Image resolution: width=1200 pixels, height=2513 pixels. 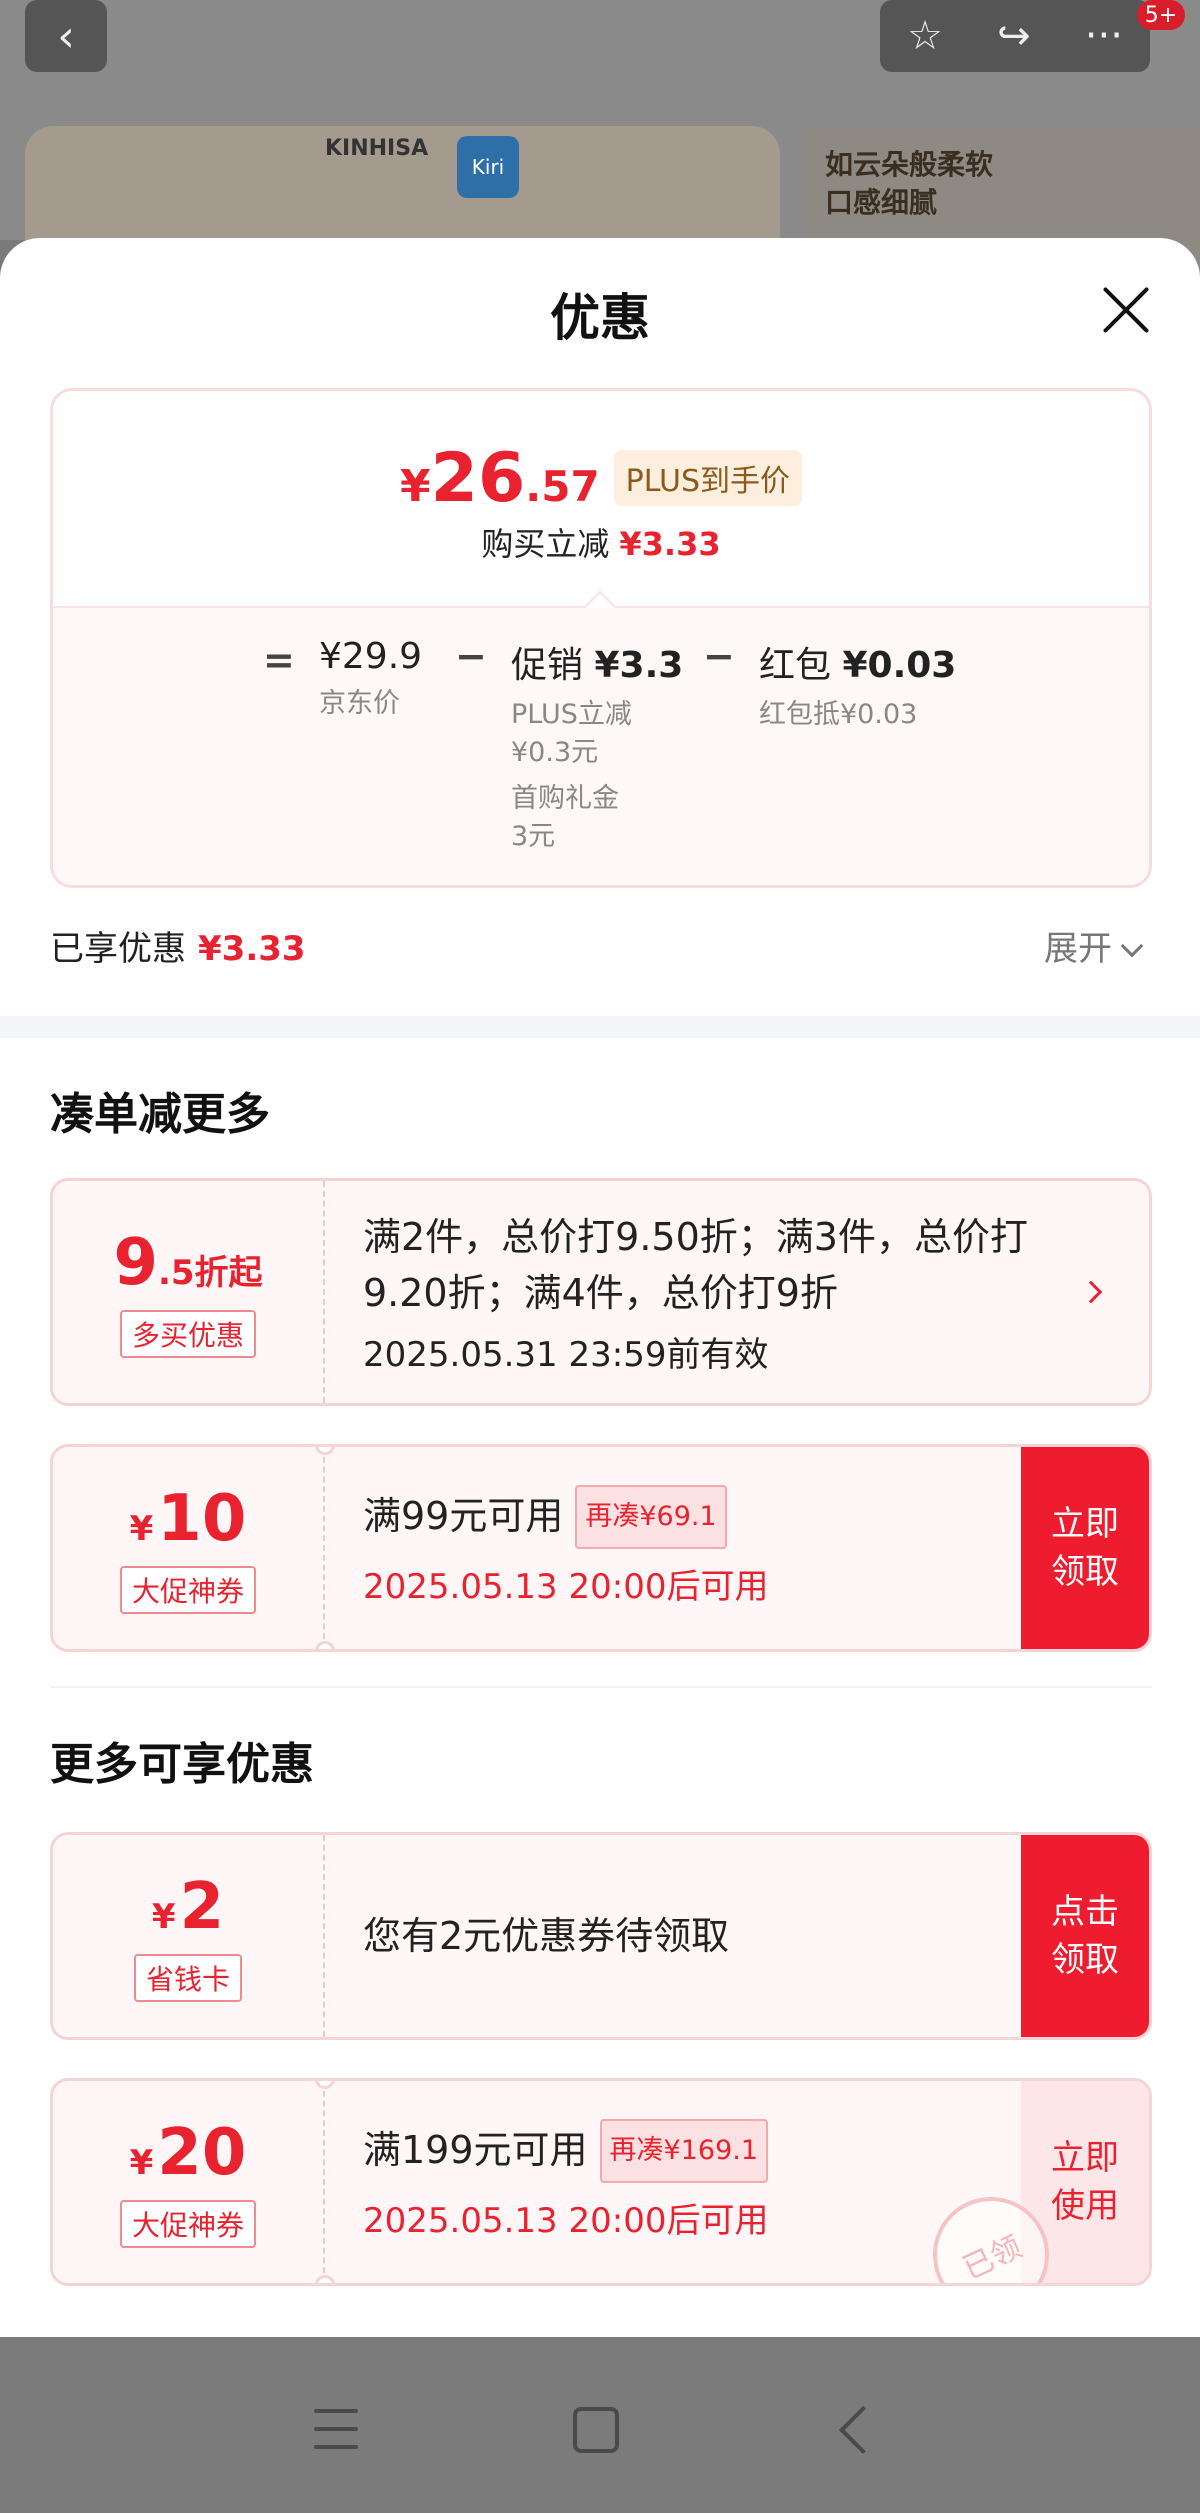 I want to click on menu-icon, so click(x=336, y=2429).